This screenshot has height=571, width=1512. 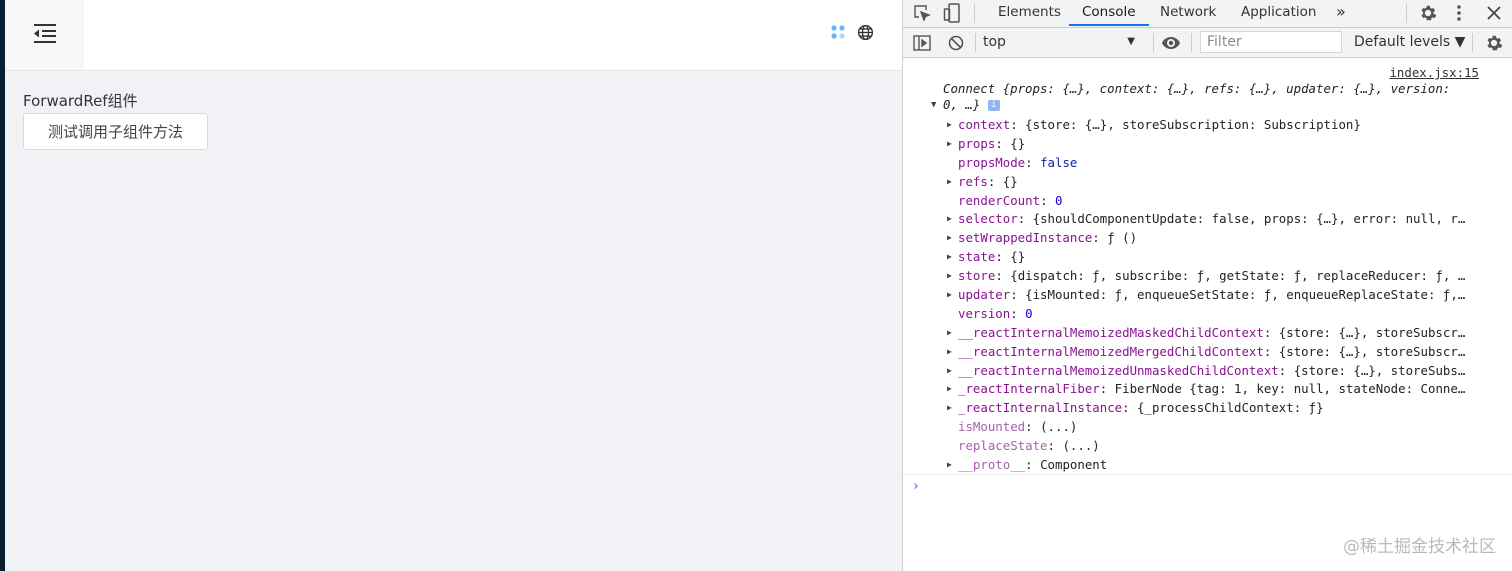 What do you see at coordinates (1109, 13) in the screenshot?
I see `tab-console: Console` at bounding box center [1109, 13].